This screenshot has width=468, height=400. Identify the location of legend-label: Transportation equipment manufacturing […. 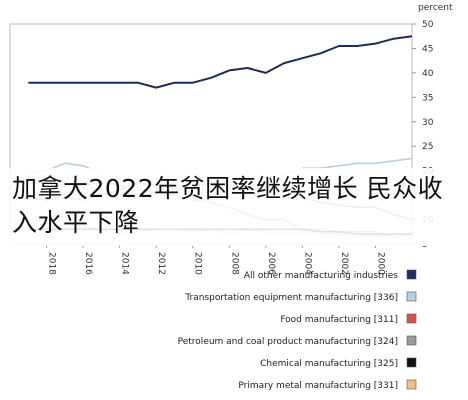
(291, 298).